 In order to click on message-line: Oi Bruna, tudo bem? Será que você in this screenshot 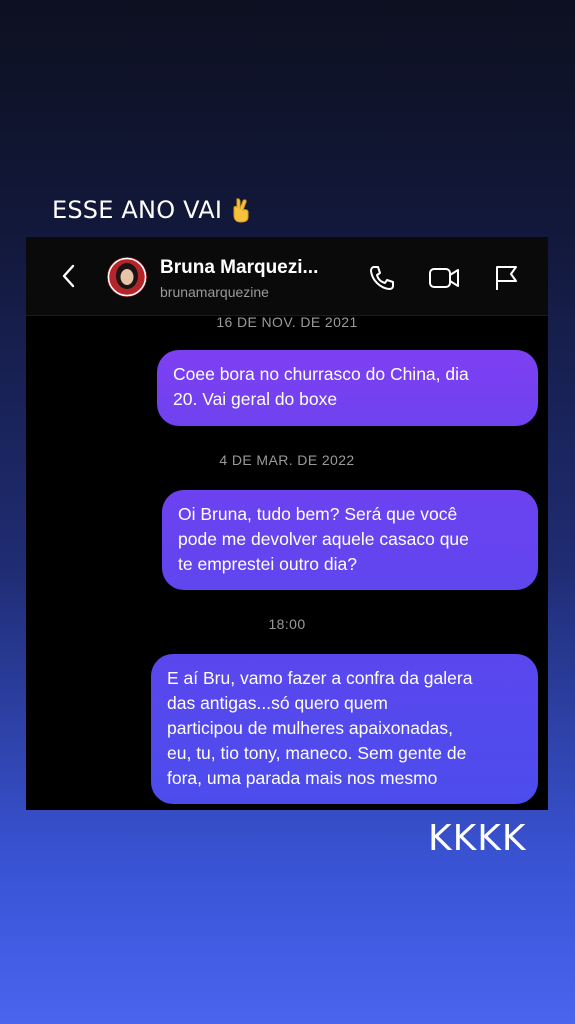, I will do `click(318, 514)`.